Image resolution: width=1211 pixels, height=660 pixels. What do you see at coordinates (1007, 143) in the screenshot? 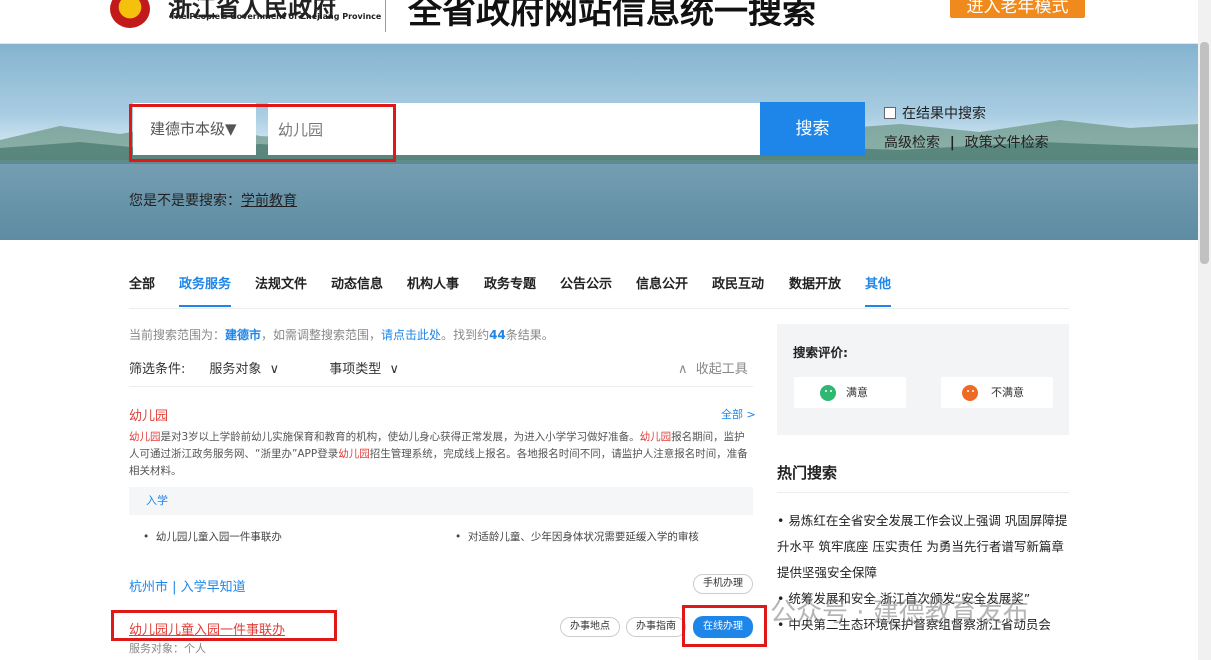
I see `policy-search-link: 政策文件检索` at bounding box center [1007, 143].